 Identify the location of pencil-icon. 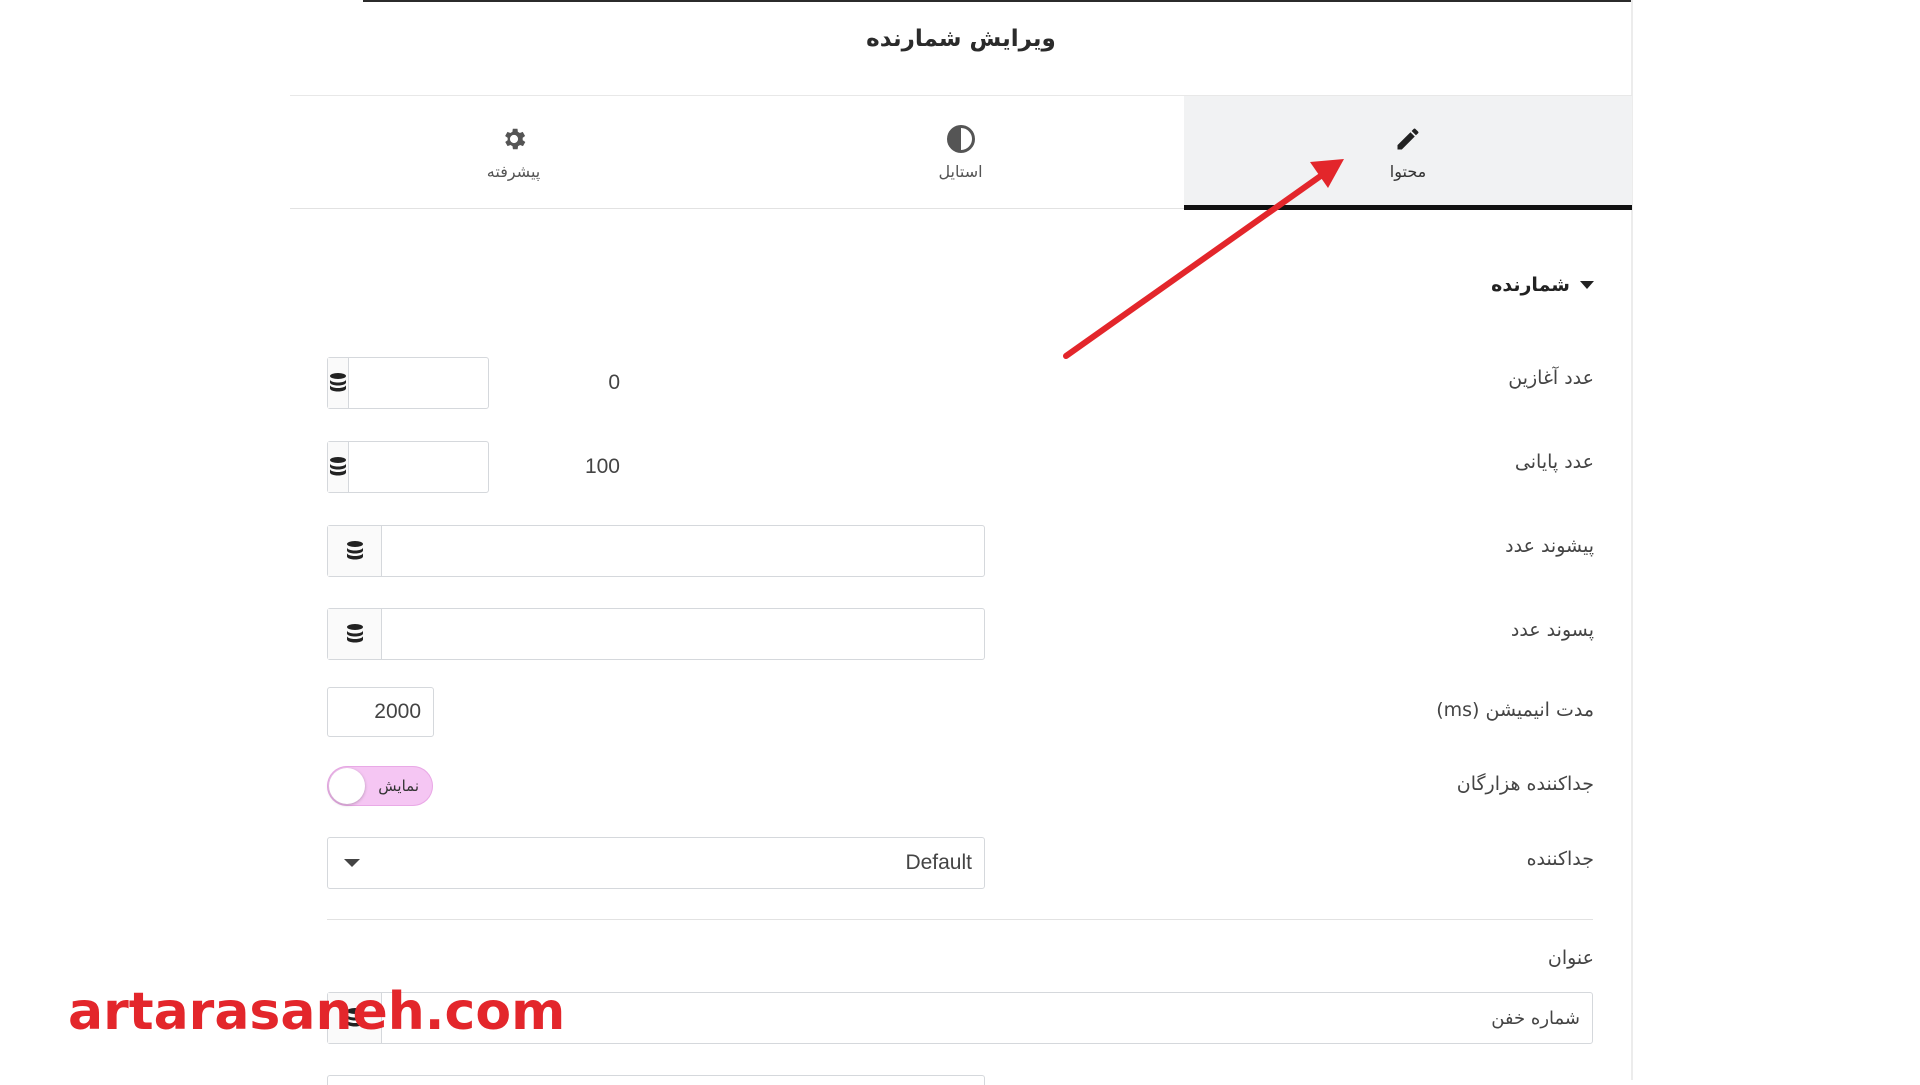
(1408, 139).